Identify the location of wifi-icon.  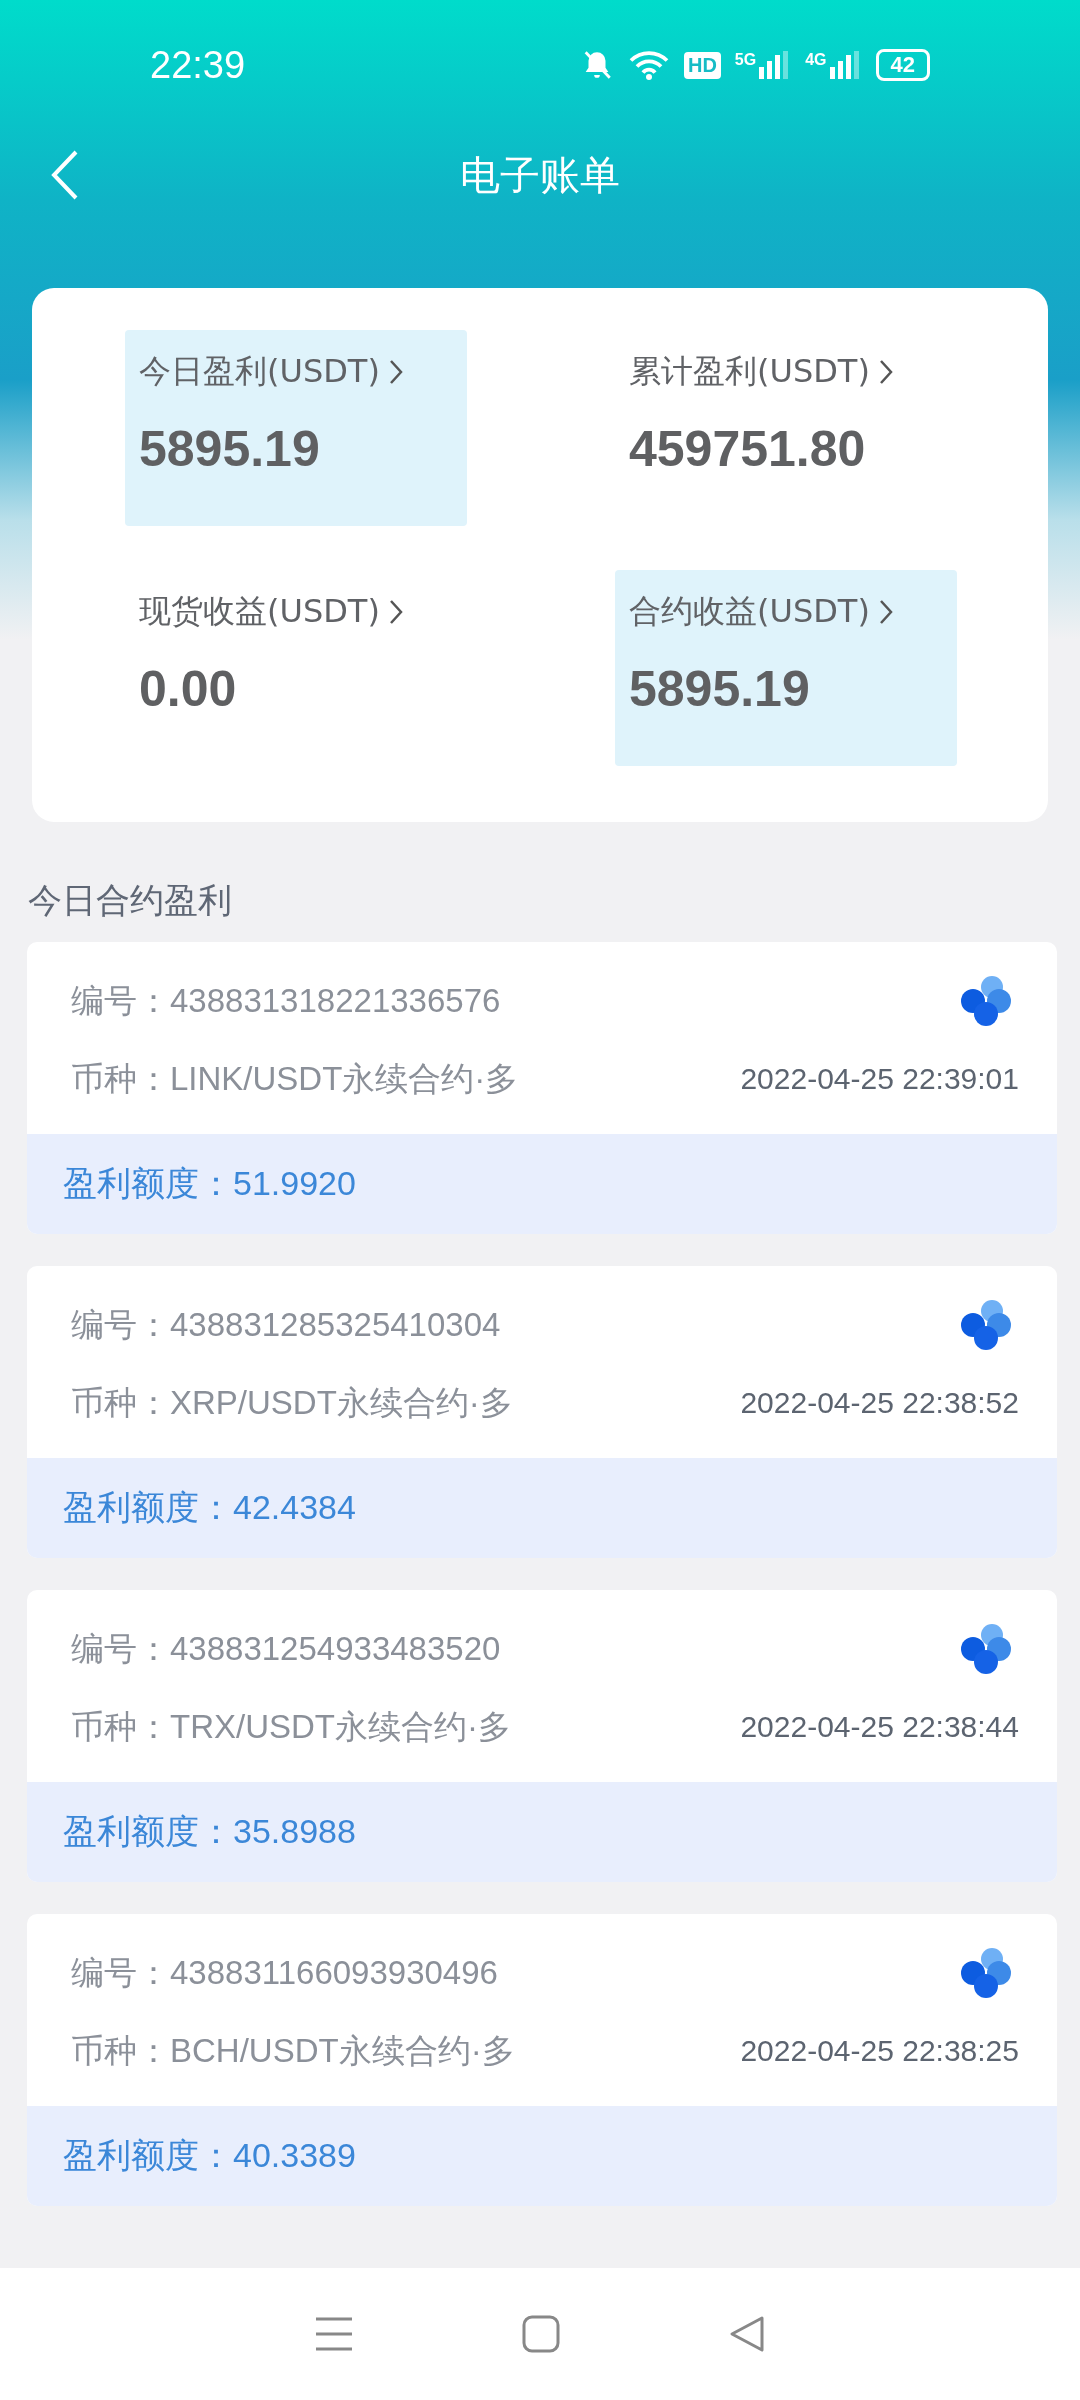
(648, 65).